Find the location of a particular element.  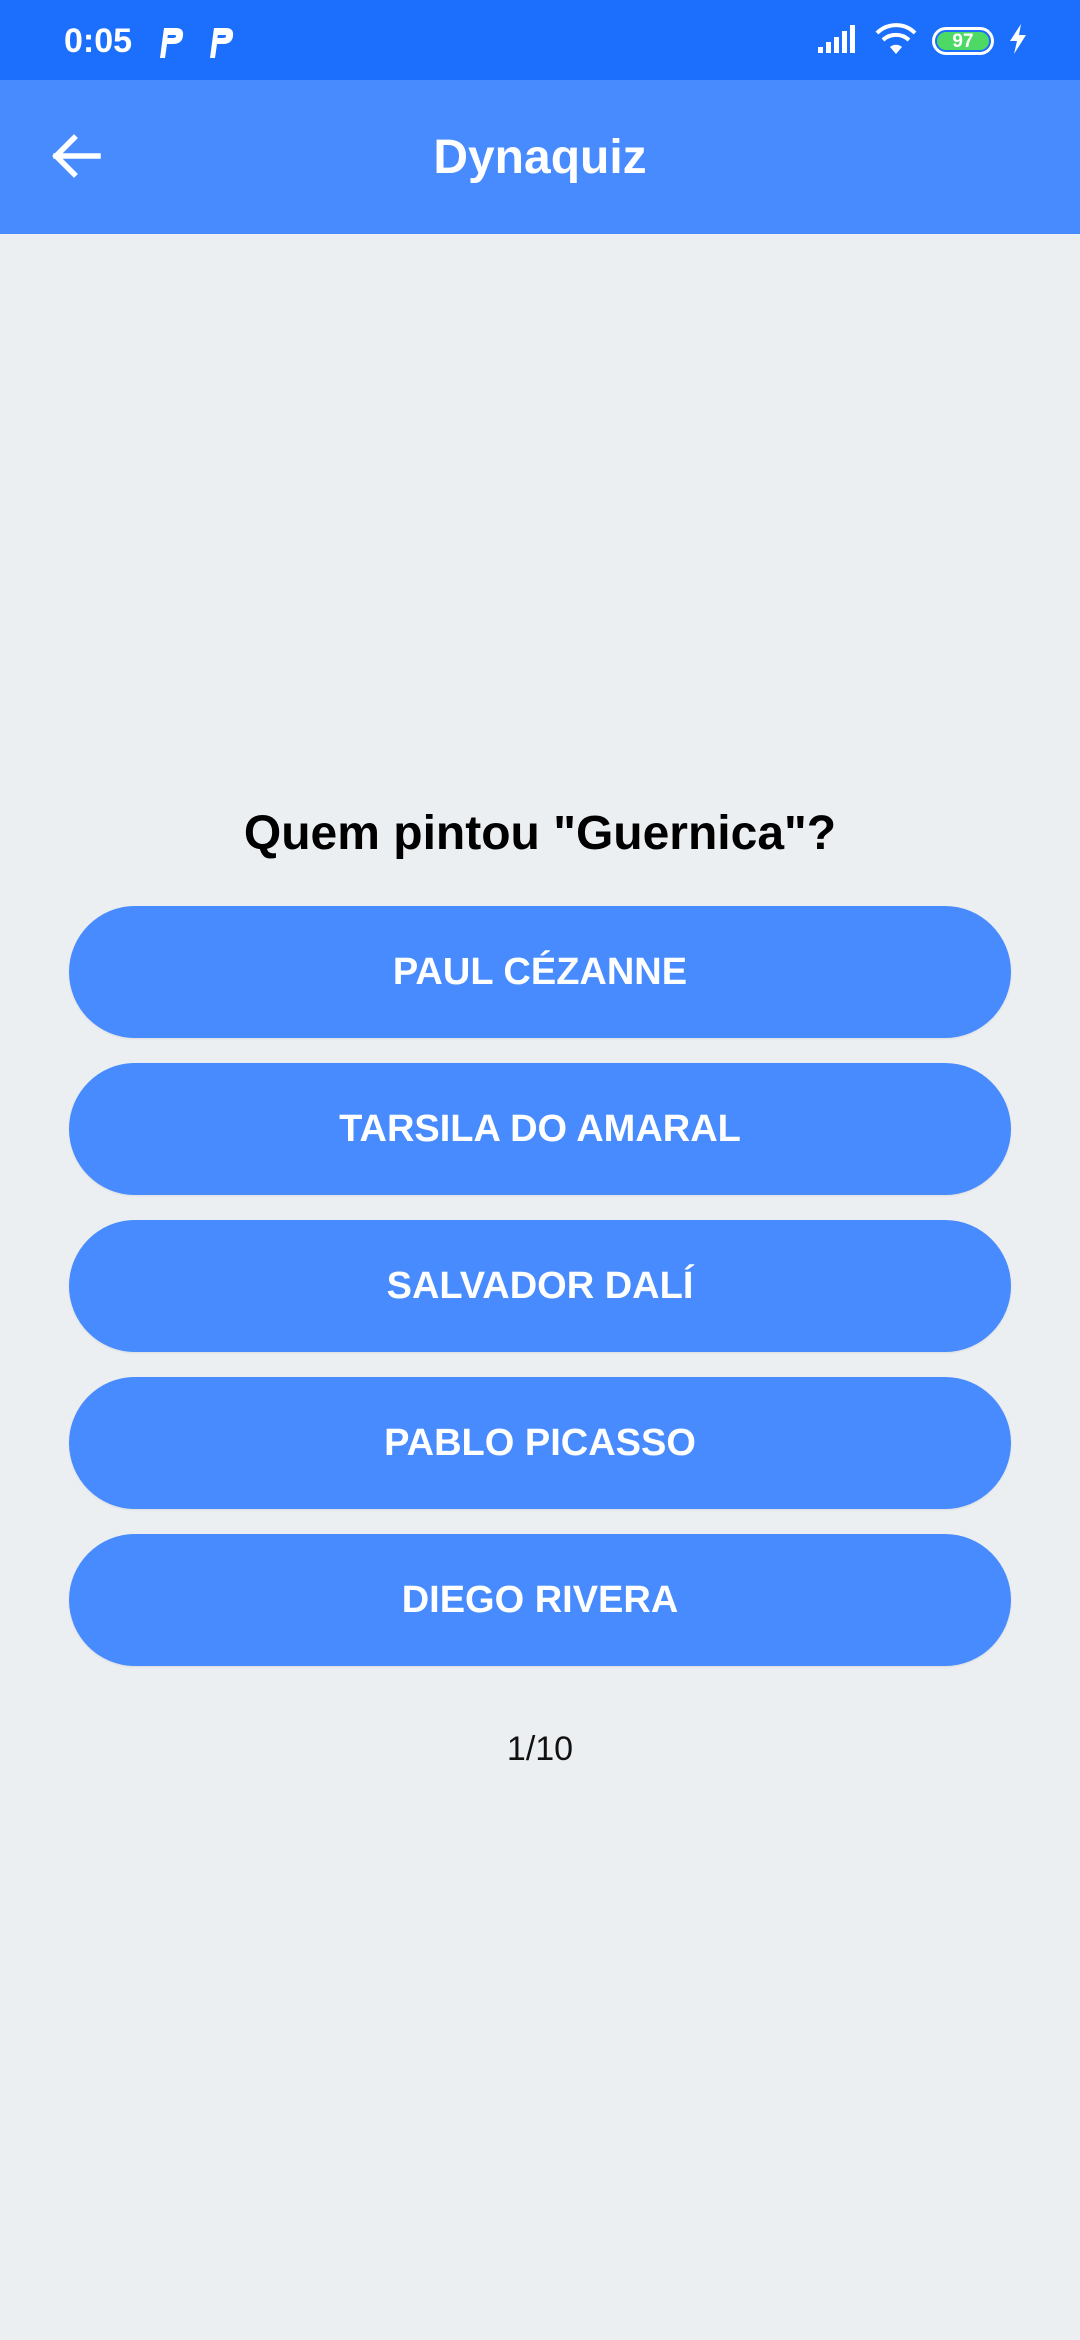

status-bar: 0:05 97 is located at coordinates (540, 40).